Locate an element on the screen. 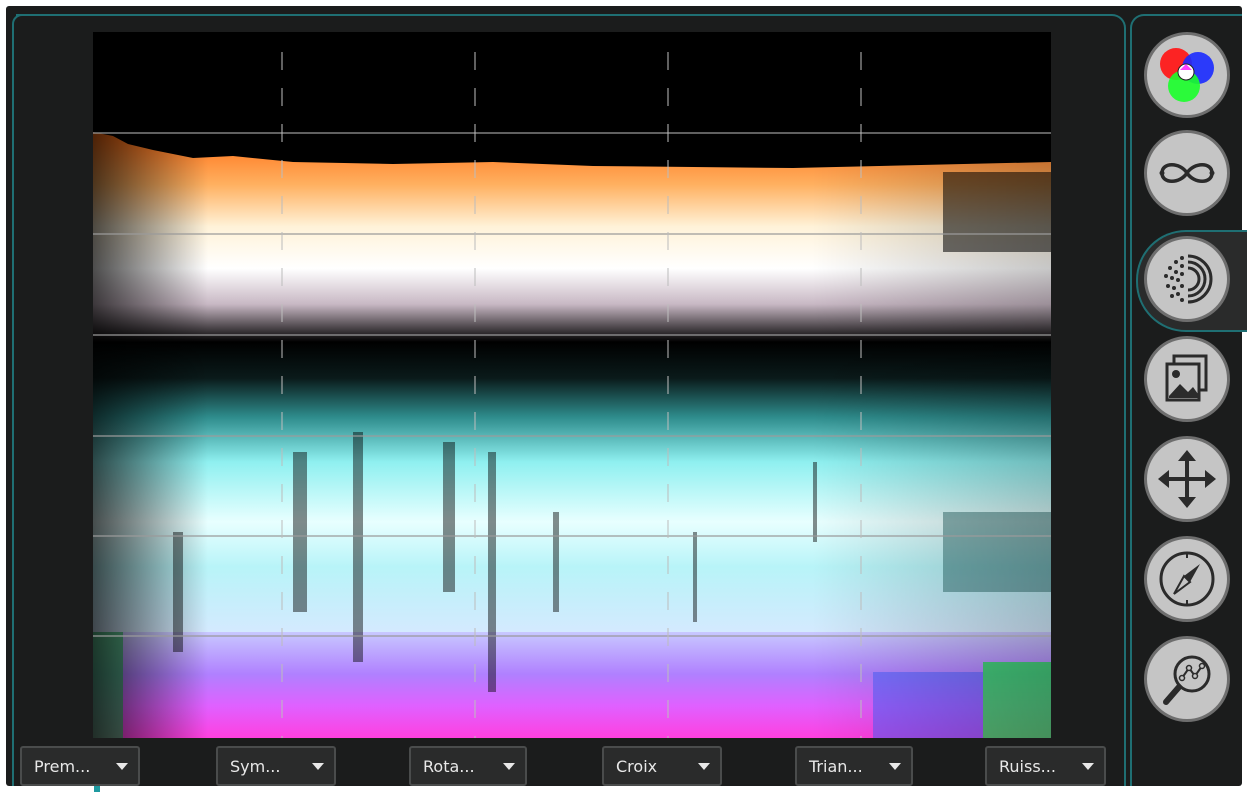 The height and width of the screenshot is (792, 1247). spectral-mode-button is located at coordinates (1187, 279).